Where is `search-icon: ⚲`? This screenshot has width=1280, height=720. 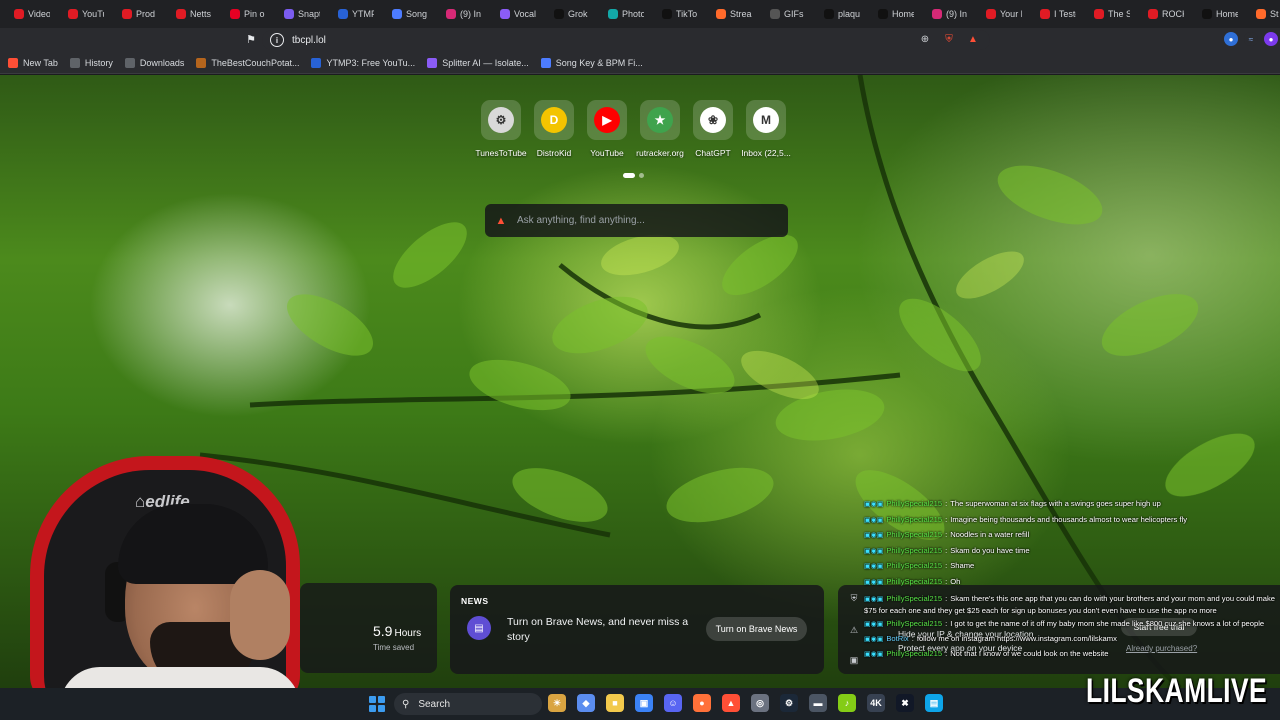
search-icon: ⚲ is located at coordinates (406, 704).